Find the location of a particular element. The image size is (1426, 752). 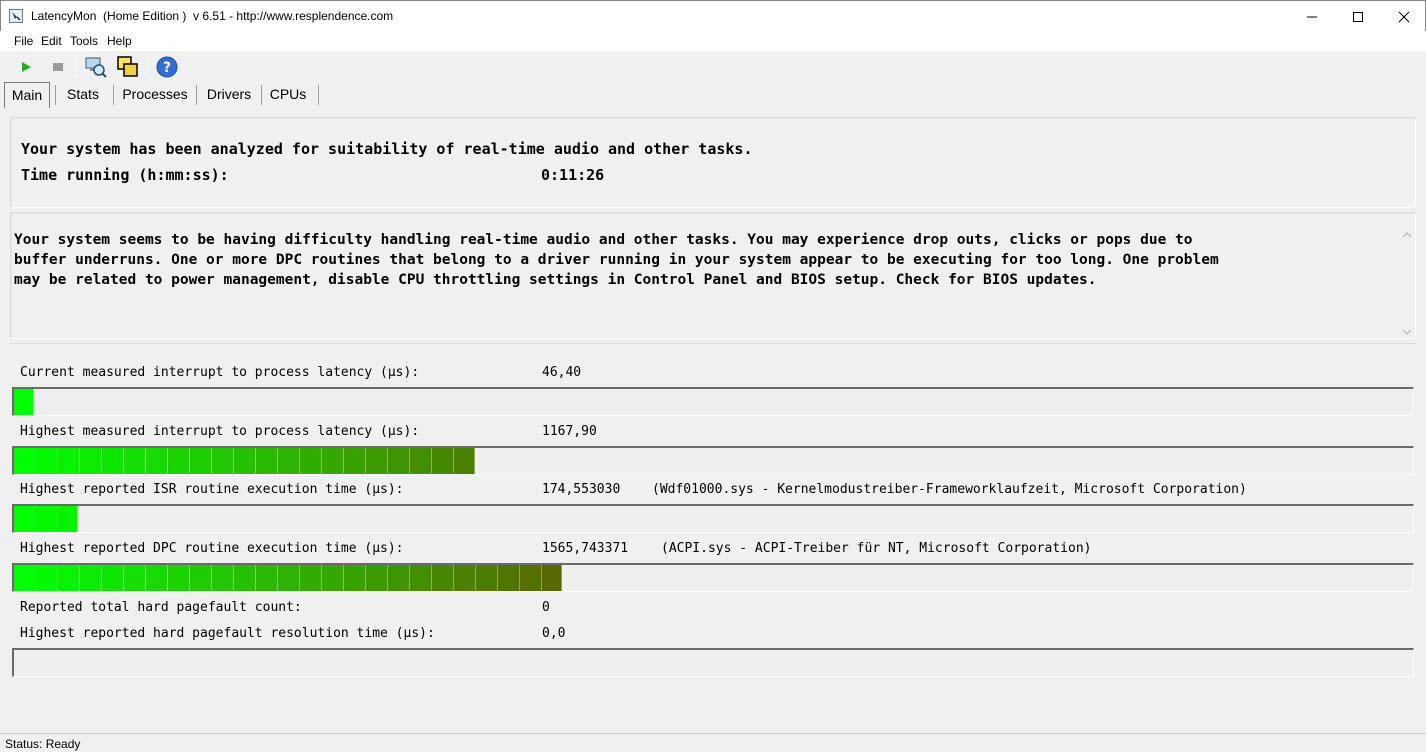

process-search-icon is located at coordinates (96, 67).